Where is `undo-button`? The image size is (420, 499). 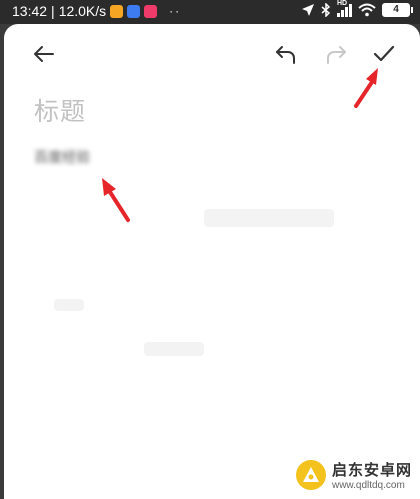
undo-button is located at coordinates (286, 54).